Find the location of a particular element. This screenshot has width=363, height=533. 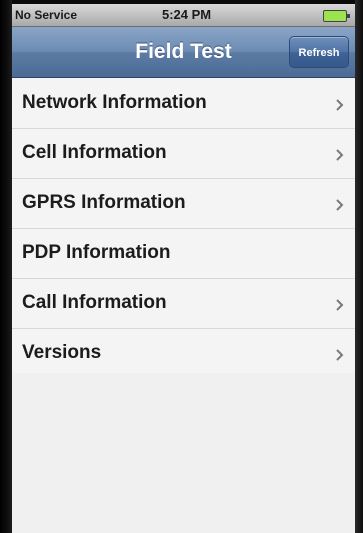

list-item-label: Versions is located at coordinates (62, 352).